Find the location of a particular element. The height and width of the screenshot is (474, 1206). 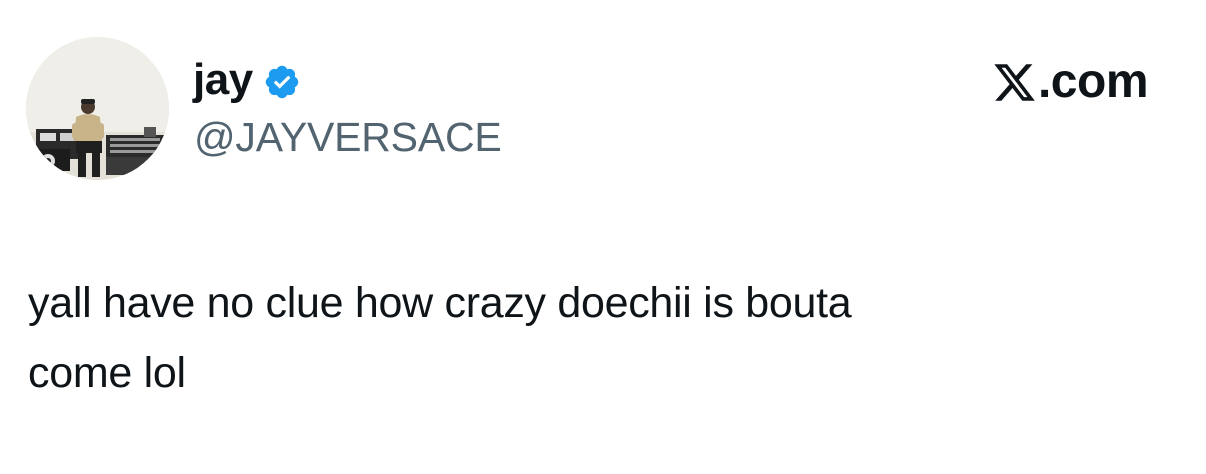

verified-badge-icon is located at coordinates (282, 82).